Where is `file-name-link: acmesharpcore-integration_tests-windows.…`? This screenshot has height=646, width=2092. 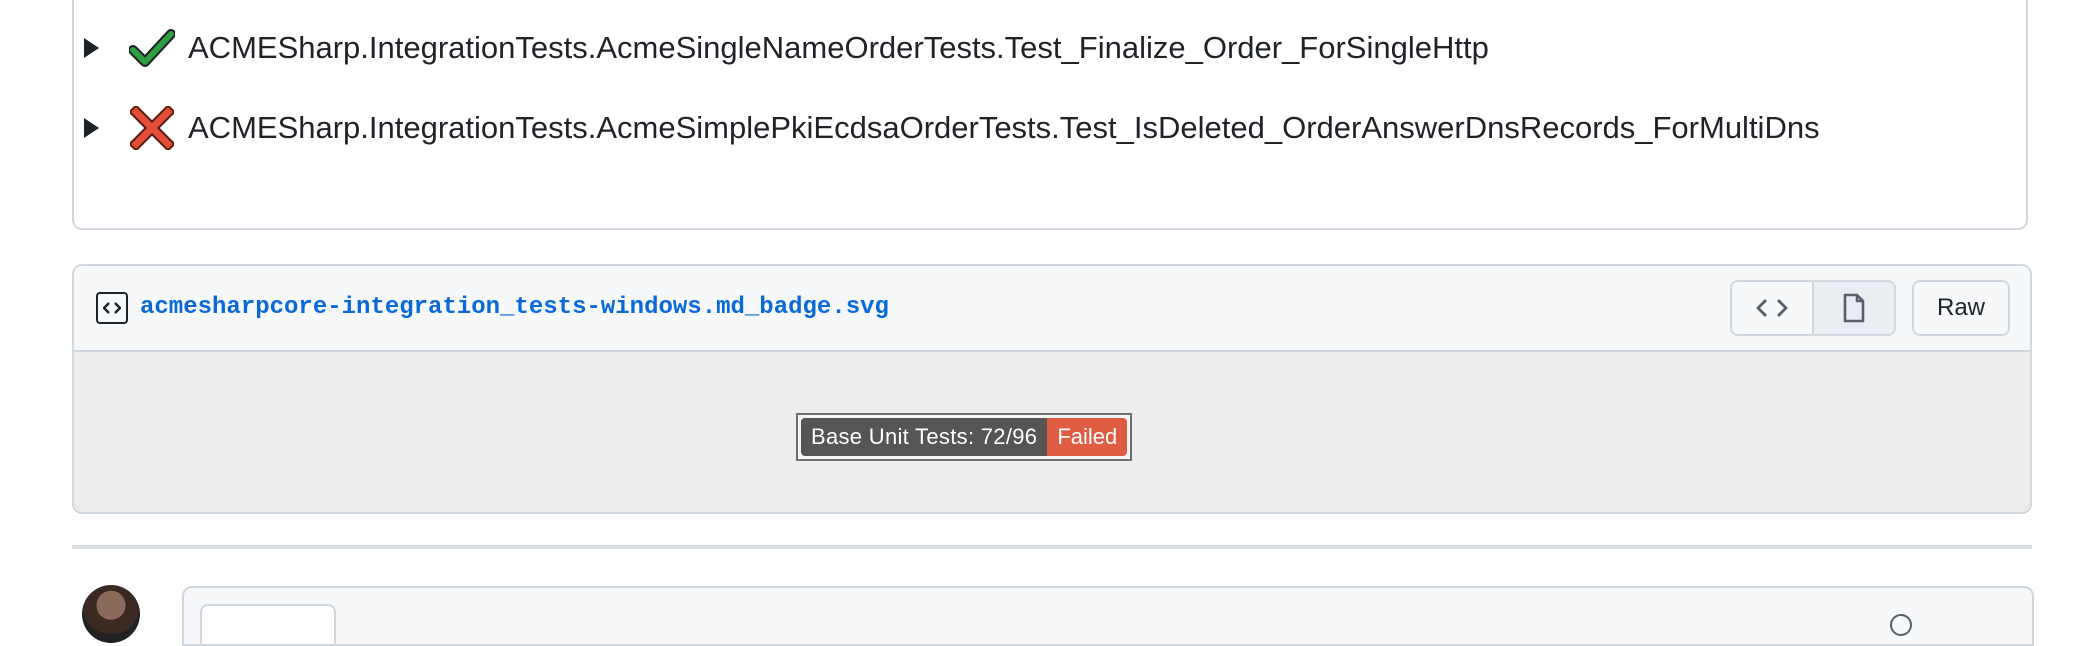
file-name-link: acmesharpcore-integration_tests-windows.… is located at coordinates (514, 307).